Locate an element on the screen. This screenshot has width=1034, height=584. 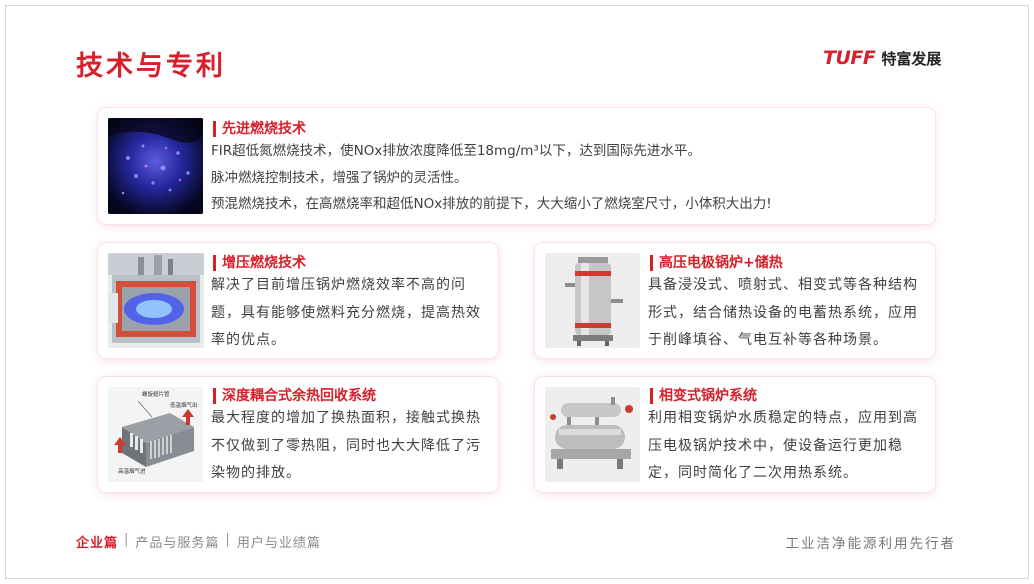
card-heading: 增压燃烧技术 is located at coordinates (259, 263).